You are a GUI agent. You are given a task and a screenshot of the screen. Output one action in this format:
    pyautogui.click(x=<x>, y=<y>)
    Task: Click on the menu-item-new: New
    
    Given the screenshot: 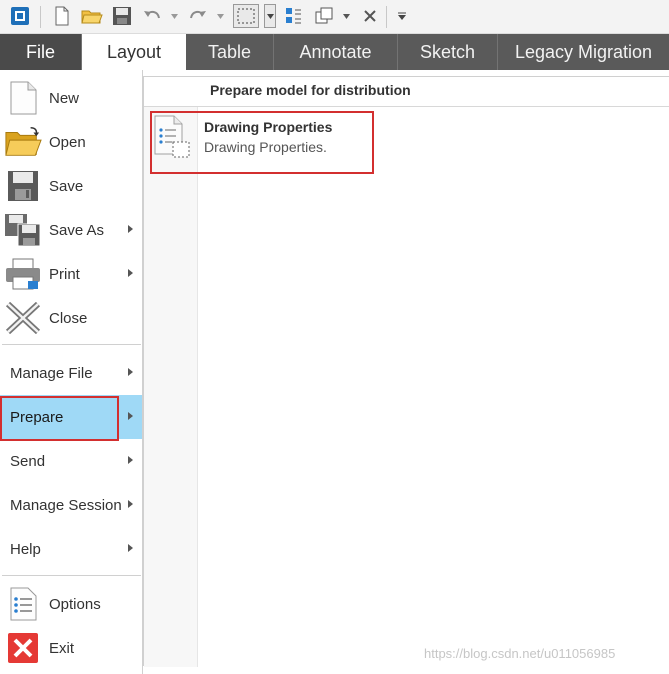 What is the action you would take?
    pyautogui.click(x=71, y=98)
    